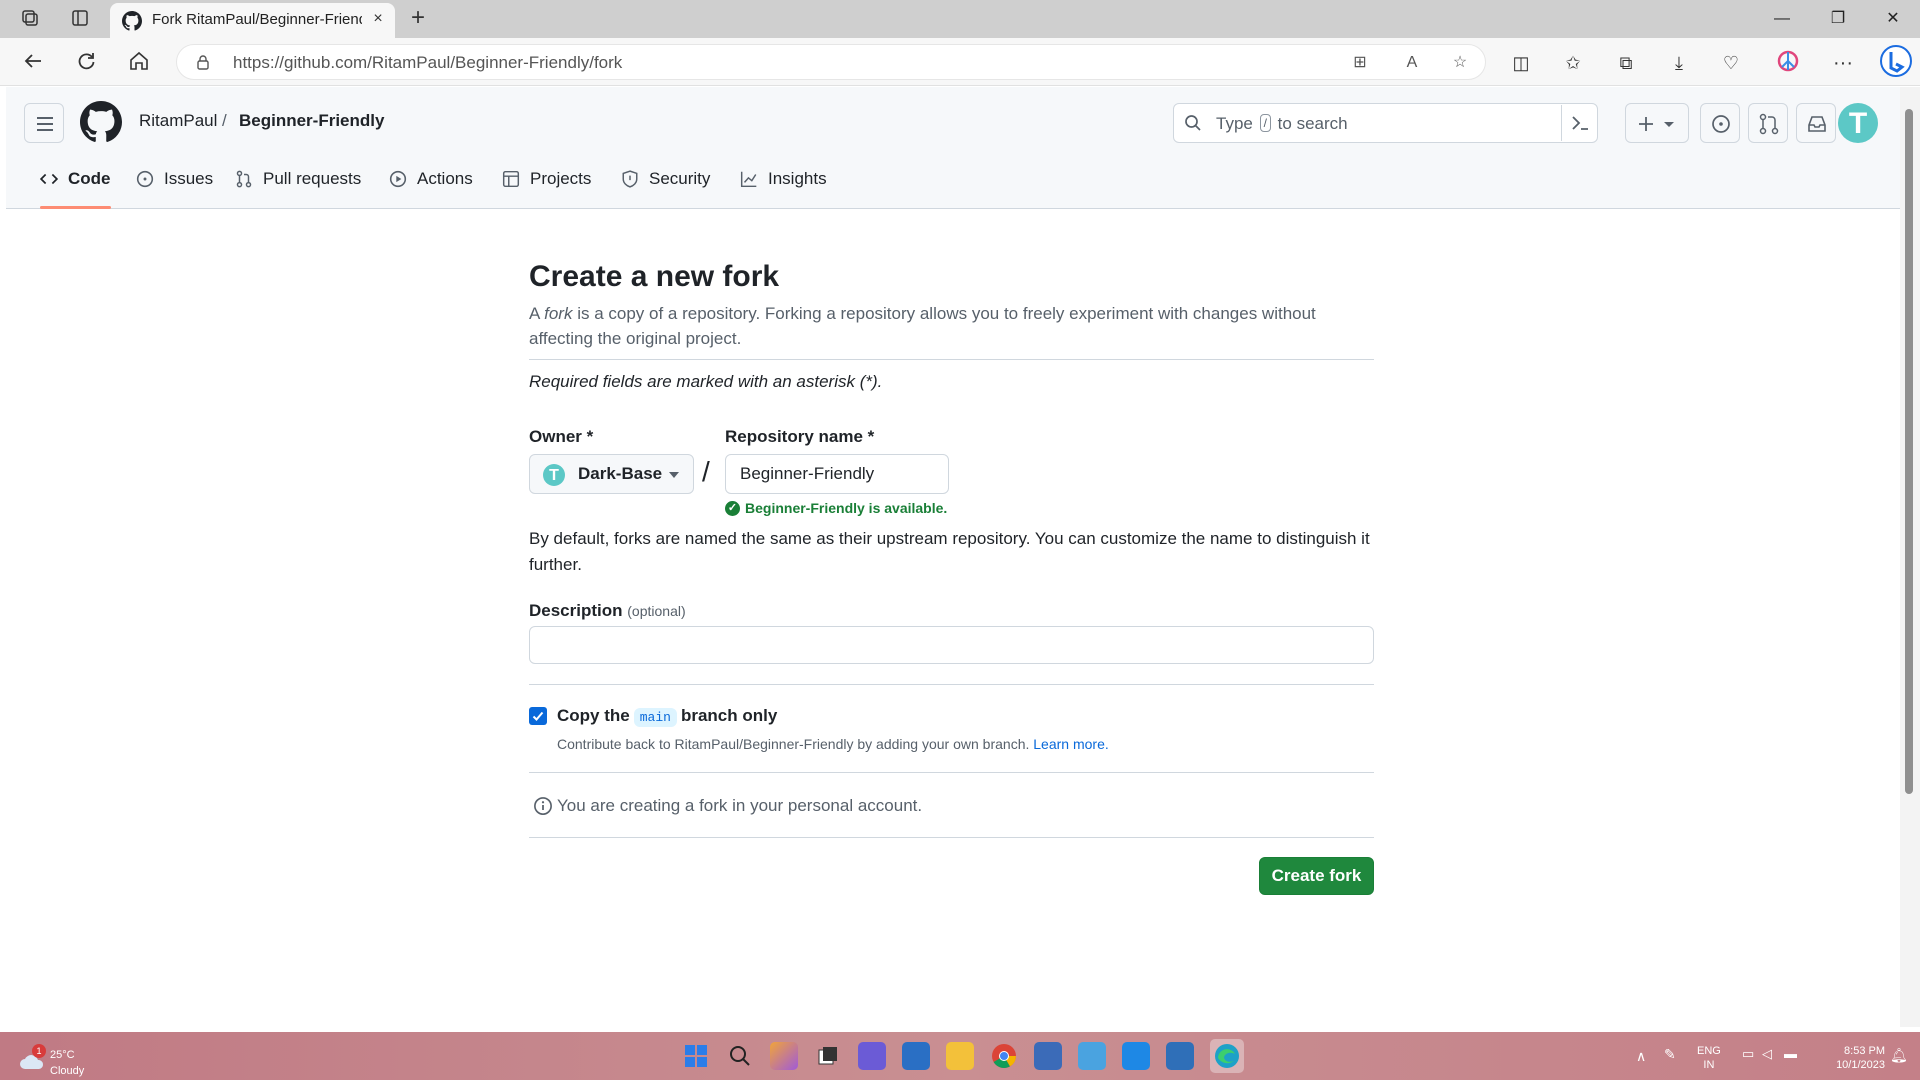 The height and width of the screenshot is (1080, 1920). What do you see at coordinates (101, 122) in the screenshot?
I see `github-logo-icon` at bounding box center [101, 122].